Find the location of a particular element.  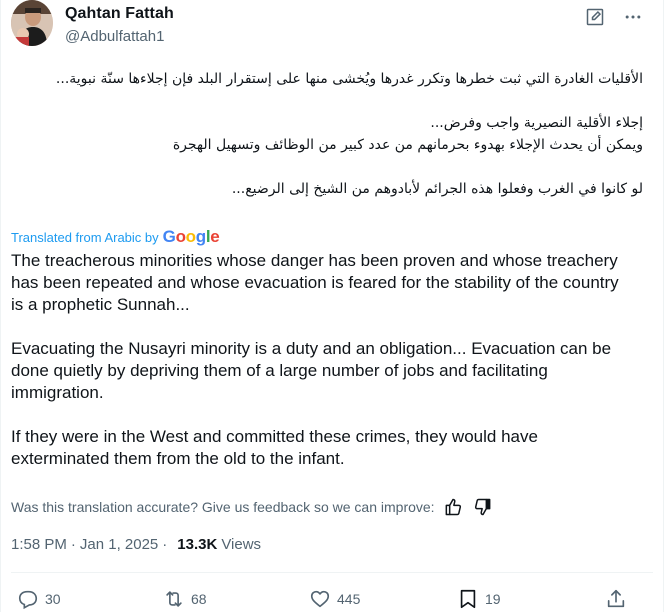

bookmark-count: 19 is located at coordinates (493, 599).